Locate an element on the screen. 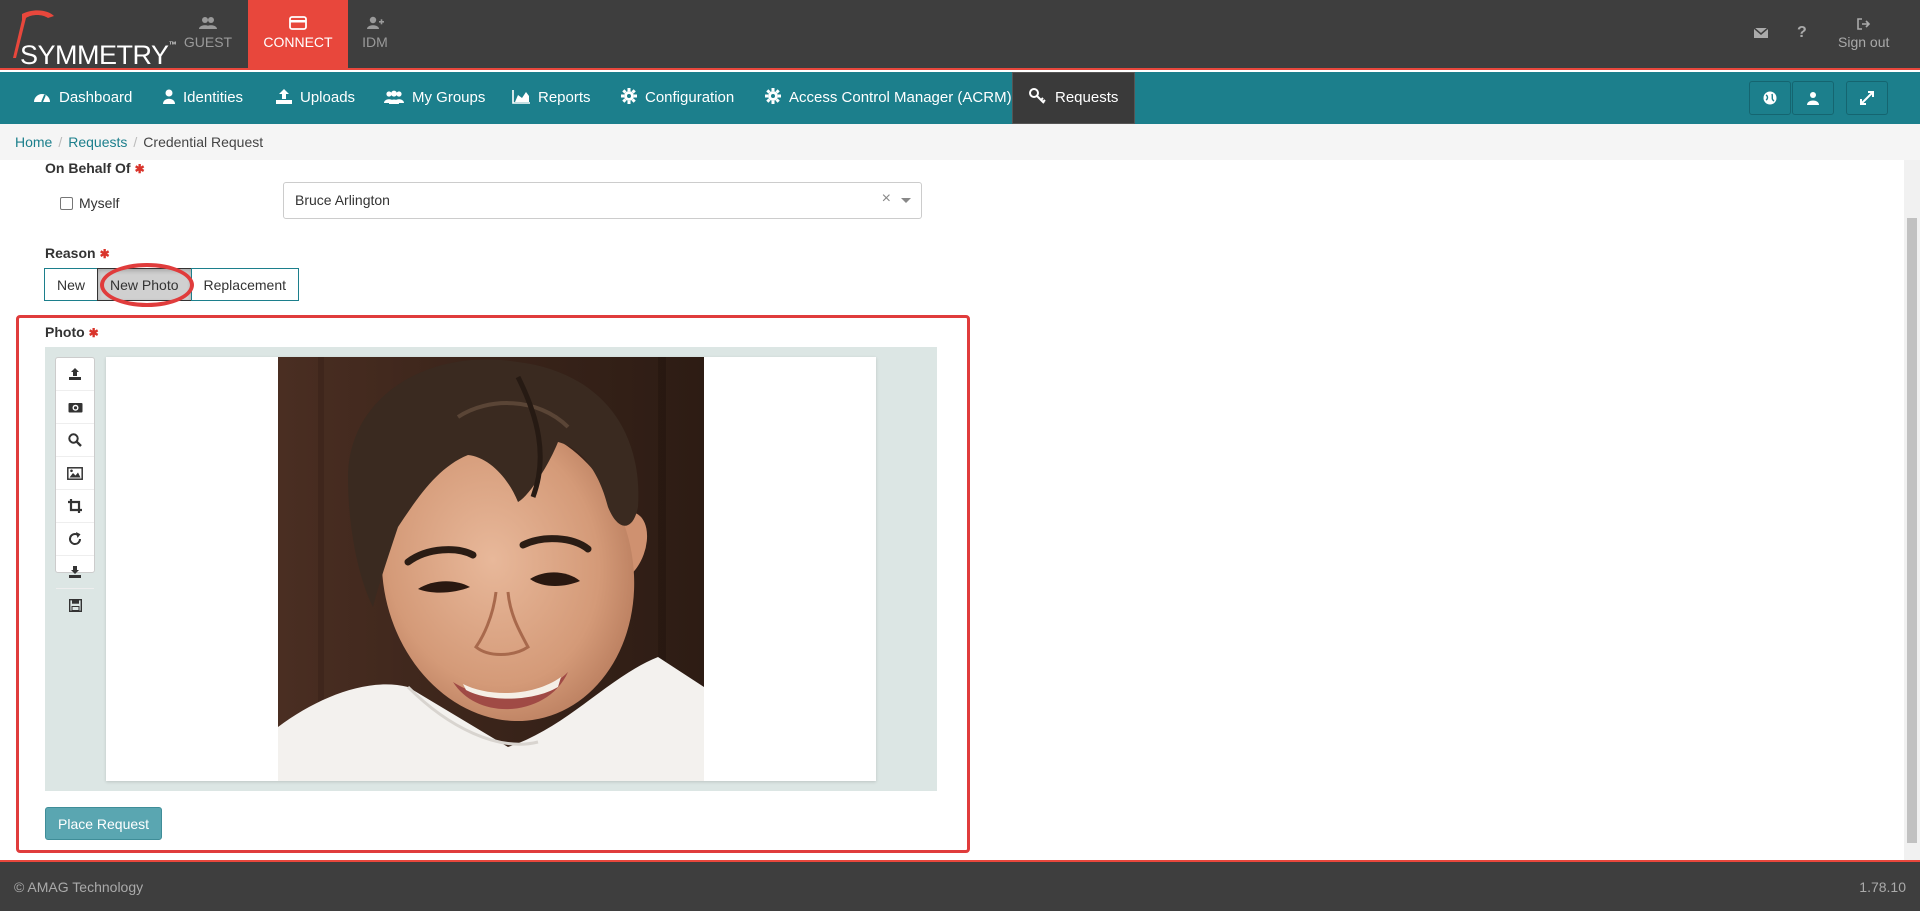 The height and width of the screenshot is (911, 1920). nav-identities: Identities is located at coordinates (203, 98).